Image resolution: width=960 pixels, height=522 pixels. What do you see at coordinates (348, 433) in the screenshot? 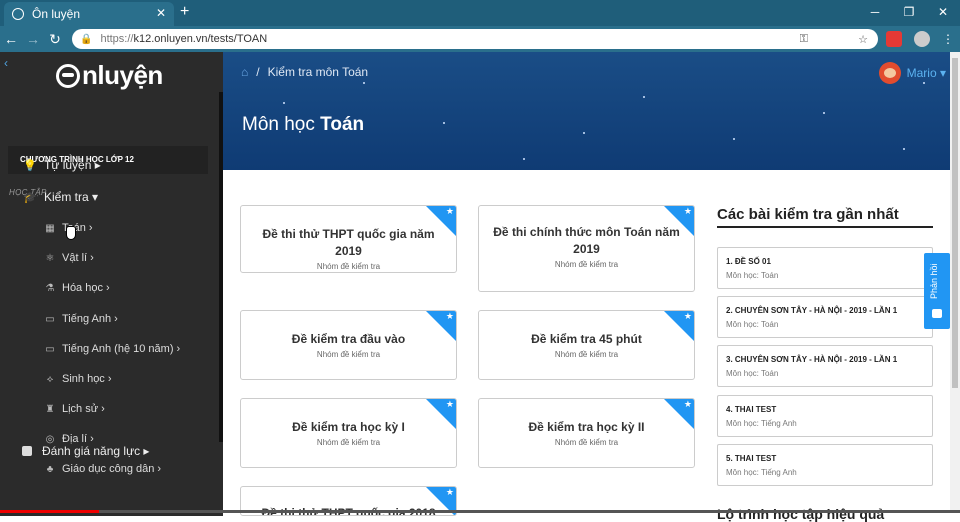
I see `test-group-card: ★ Đề kiểm tra học kỳ I Nhóm đề kiểm tra` at bounding box center [348, 433].